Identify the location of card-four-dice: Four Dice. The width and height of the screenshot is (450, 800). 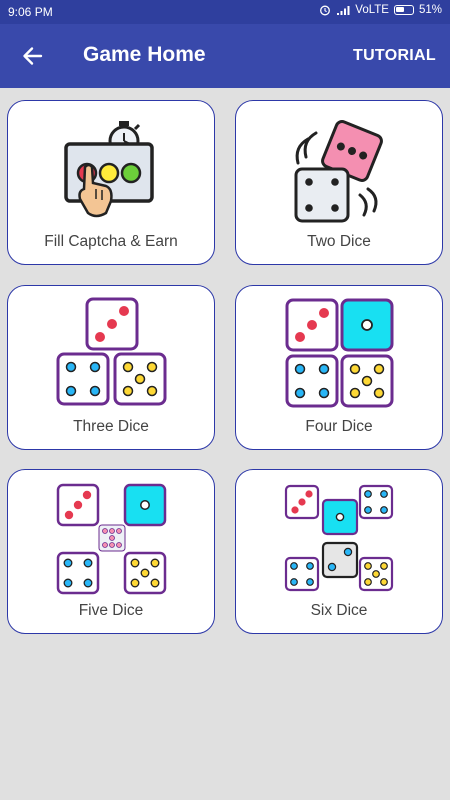
(339, 367).